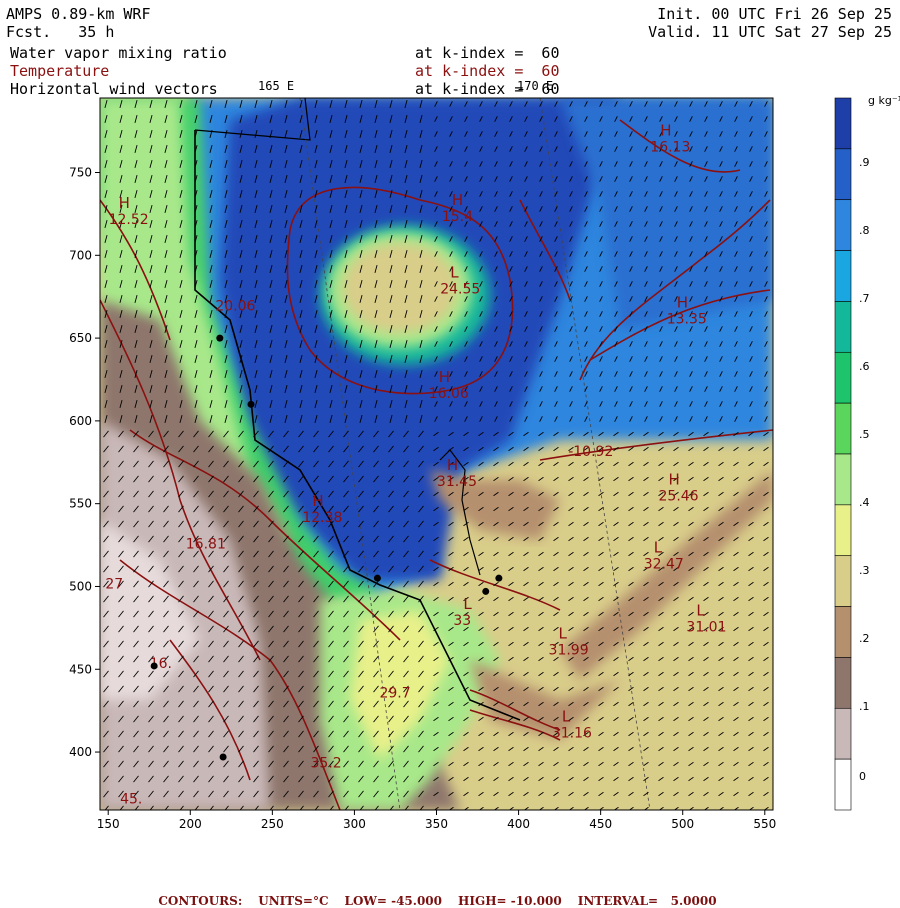 Image resolution: width=900 pixels, height=908 pixels. Describe the element at coordinates (664, 565) in the screenshot. I see `contour-value-label: 32.47` at that location.